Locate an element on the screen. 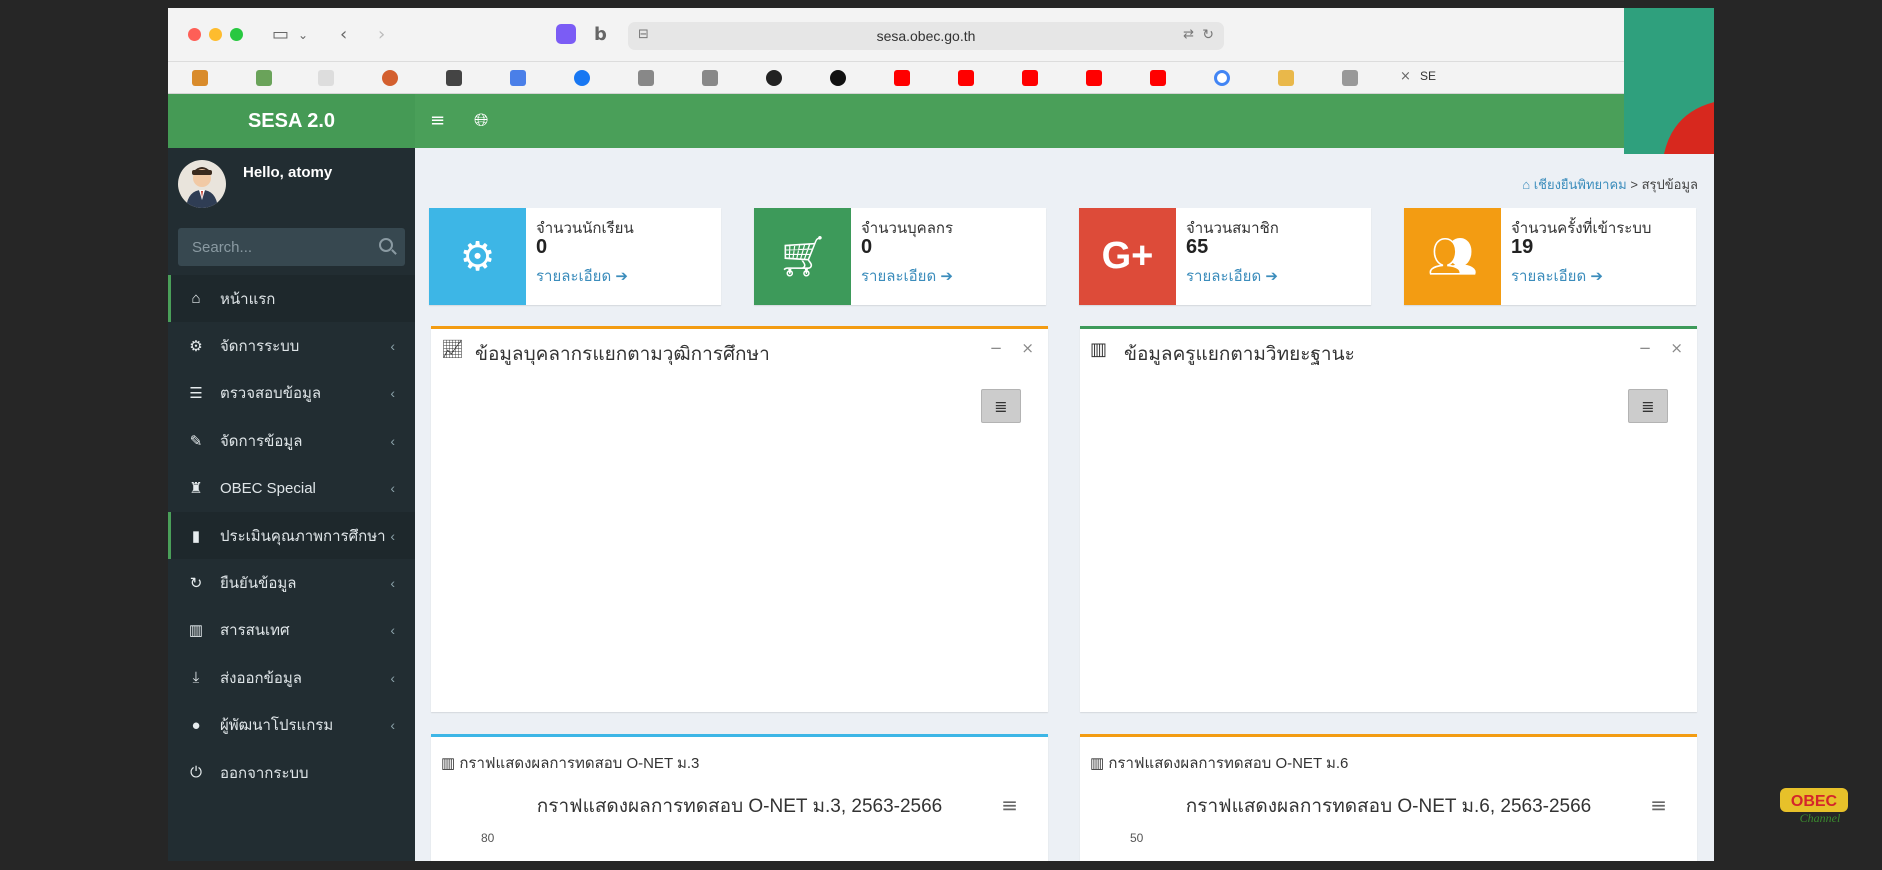 This screenshot has width=1882, height=870. tab-title: SE is located at coordinates (1428, 76).